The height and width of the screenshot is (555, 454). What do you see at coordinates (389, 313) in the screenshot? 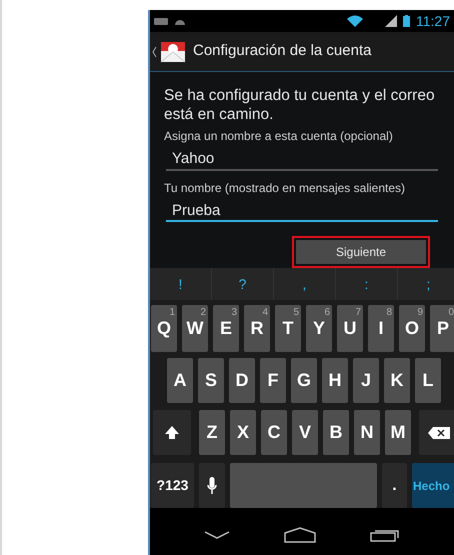
I see `key-hint: 8` at bounding box center [389, 313].